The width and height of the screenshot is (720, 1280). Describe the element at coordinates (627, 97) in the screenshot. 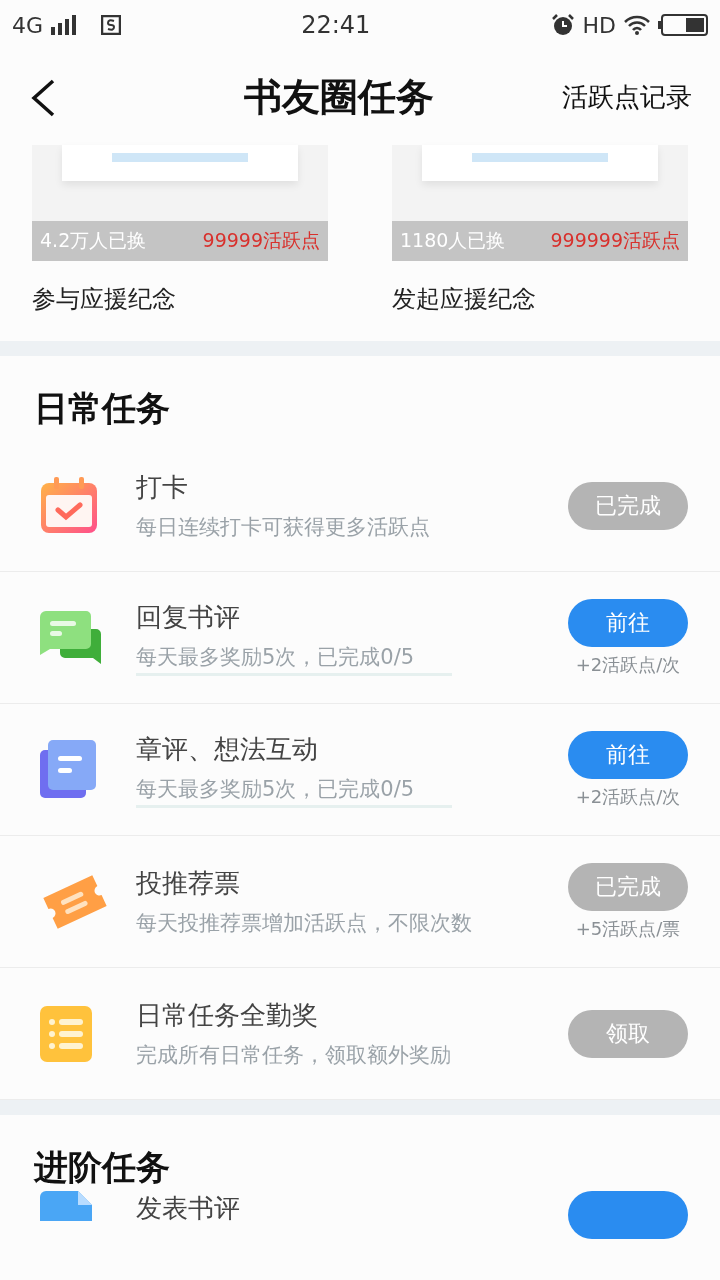

I see `activity-record-link: 活跃点记录` at that location.